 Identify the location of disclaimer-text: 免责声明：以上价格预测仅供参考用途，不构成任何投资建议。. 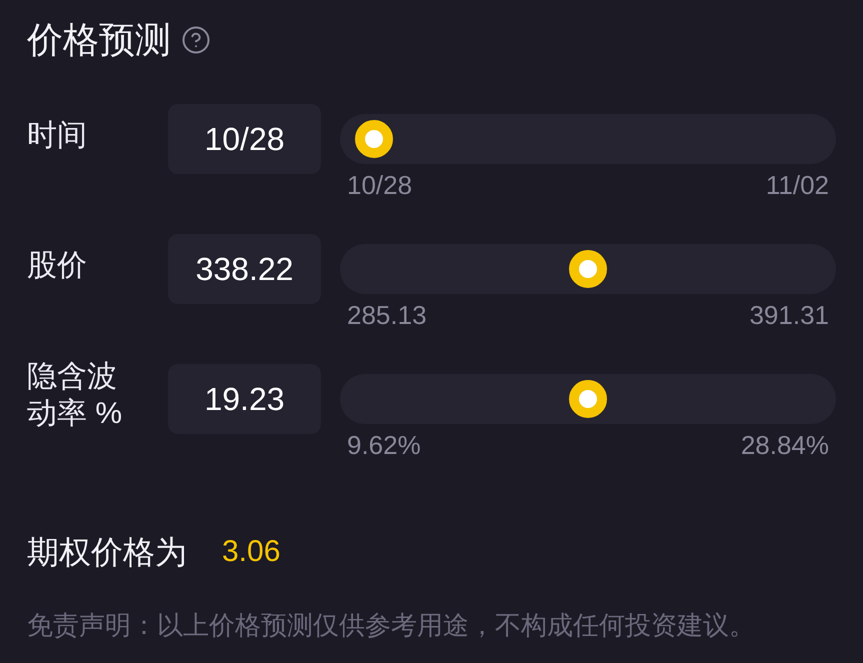
(391, 625).